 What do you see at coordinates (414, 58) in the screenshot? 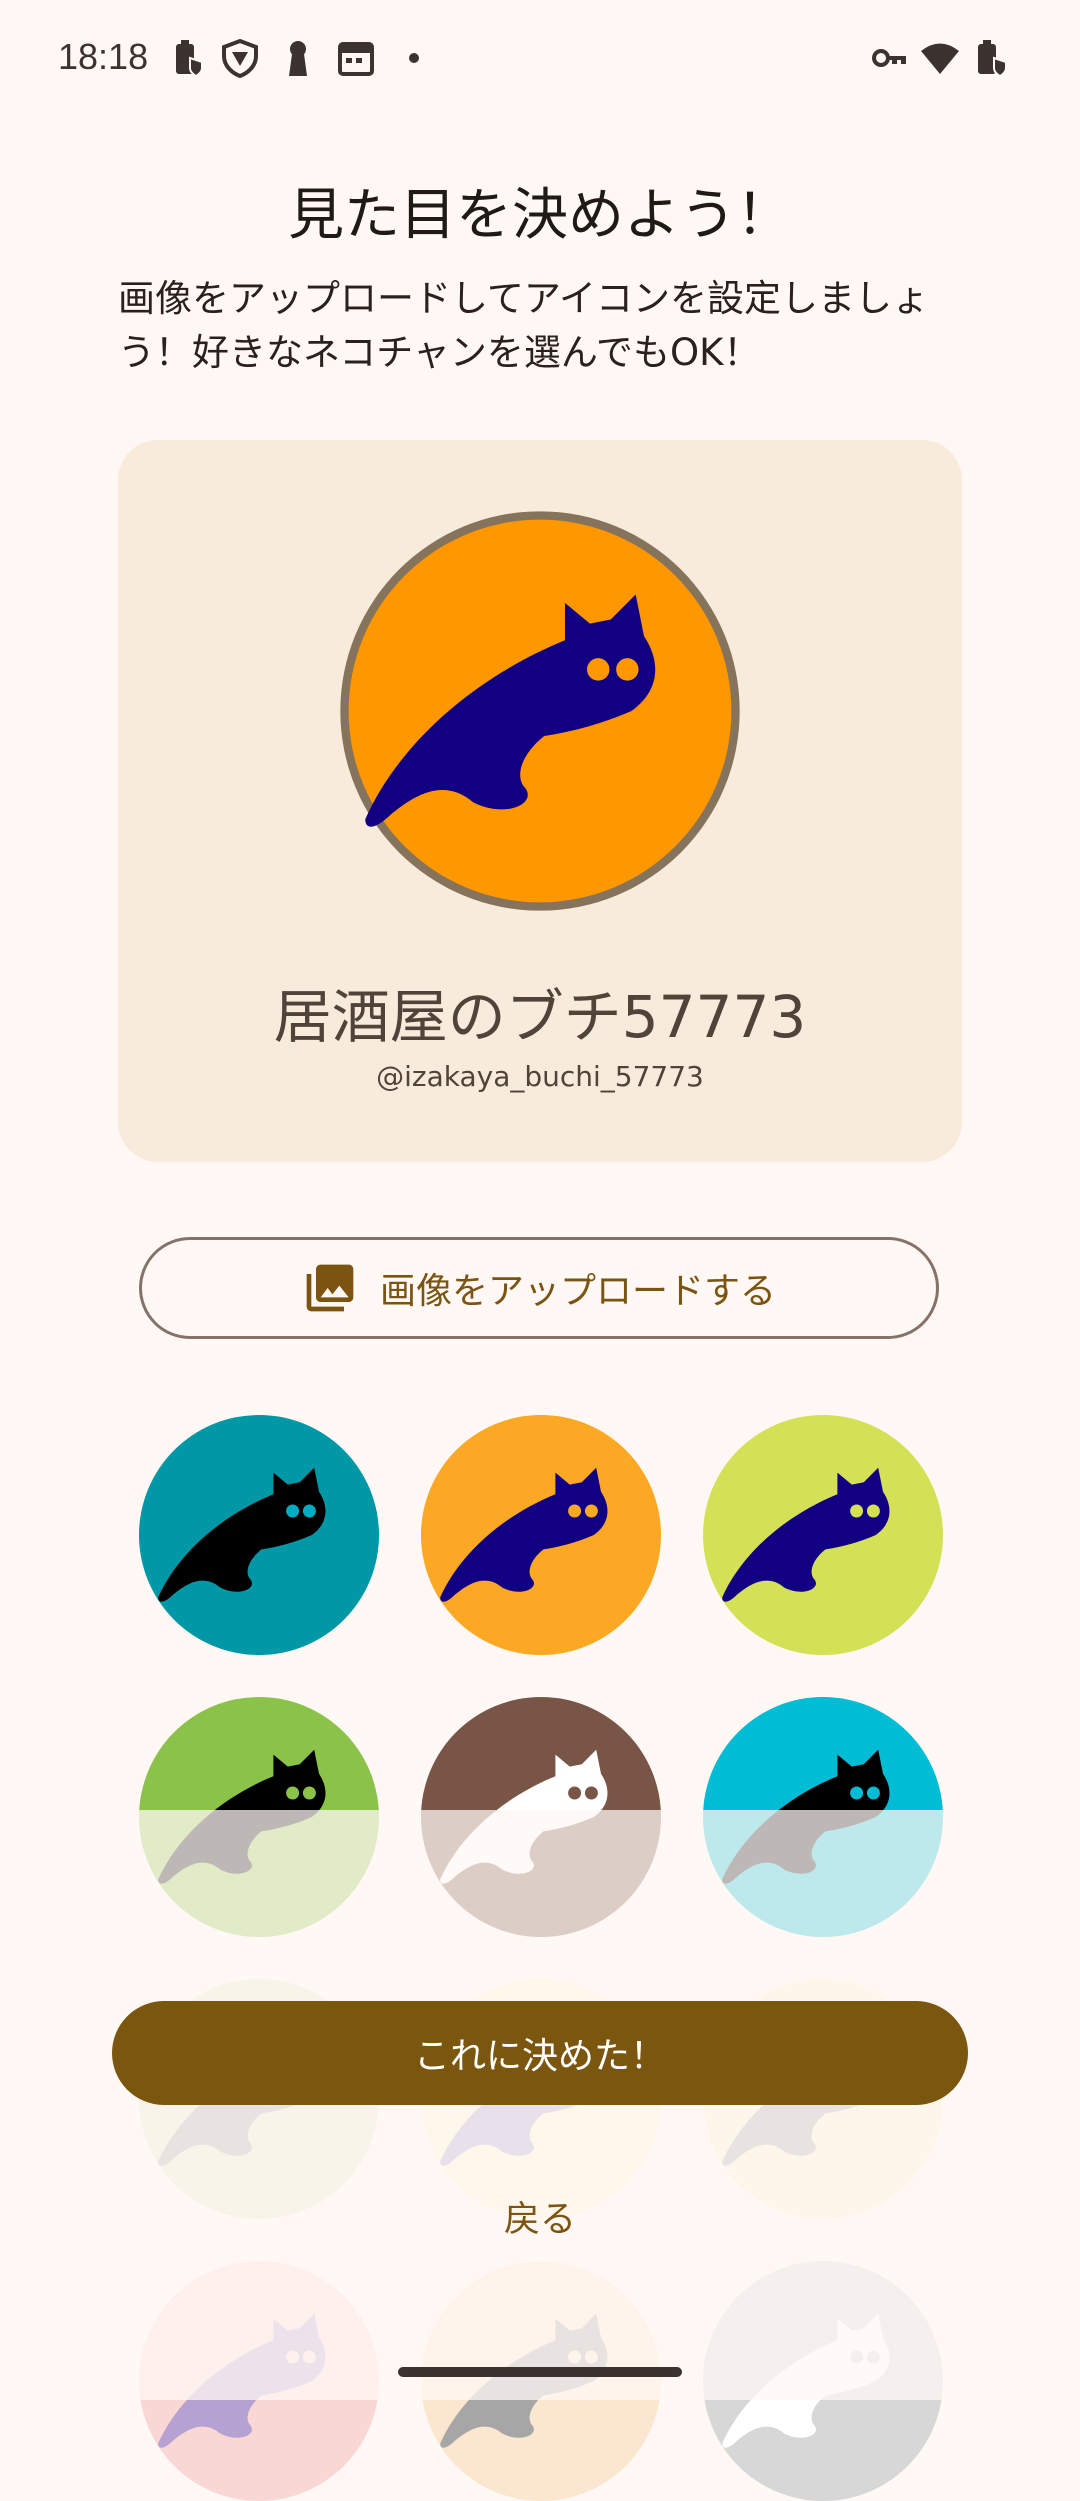
I see `notification-dot-icon` at bounding box center [414, 58].